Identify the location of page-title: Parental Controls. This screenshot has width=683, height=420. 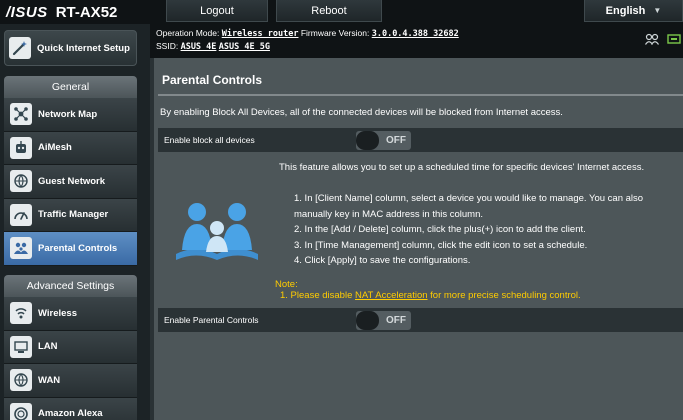
(212, 80).